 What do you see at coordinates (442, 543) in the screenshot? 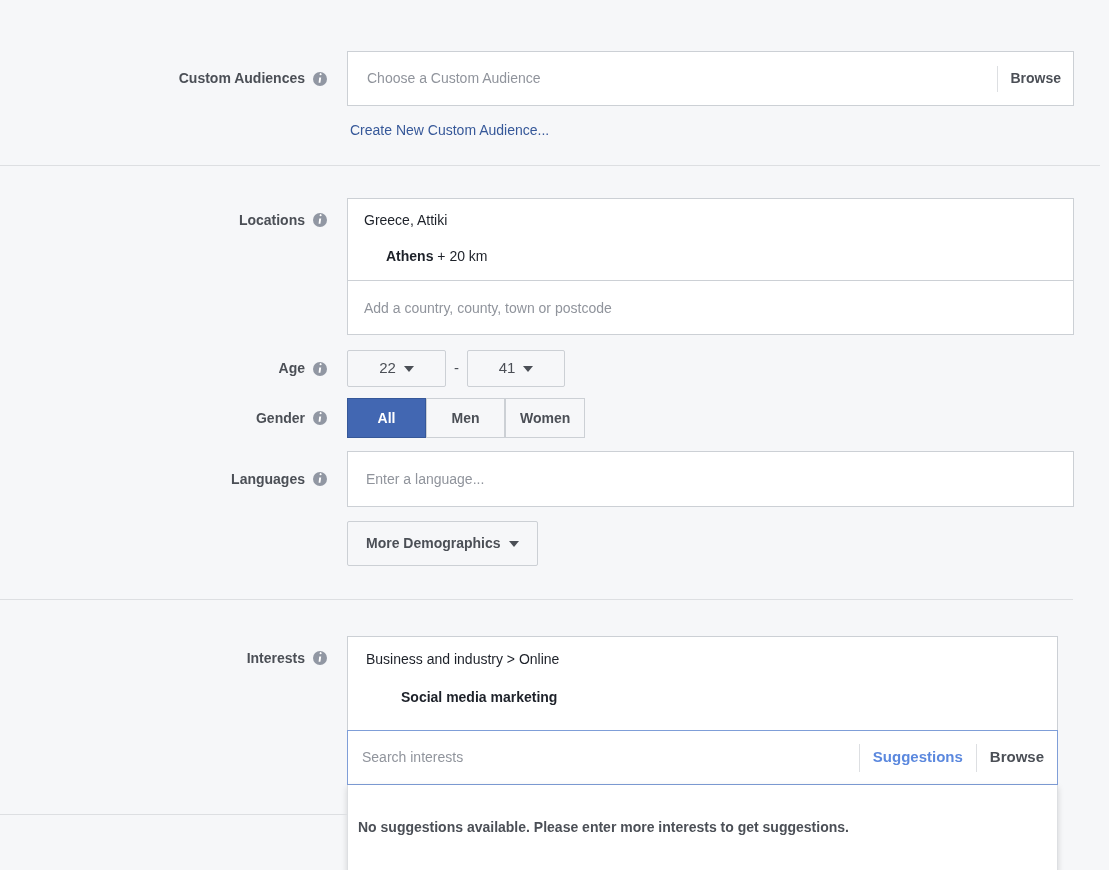
I see `more-demographics-button: More Demographics` at bounding box center [442, 543].